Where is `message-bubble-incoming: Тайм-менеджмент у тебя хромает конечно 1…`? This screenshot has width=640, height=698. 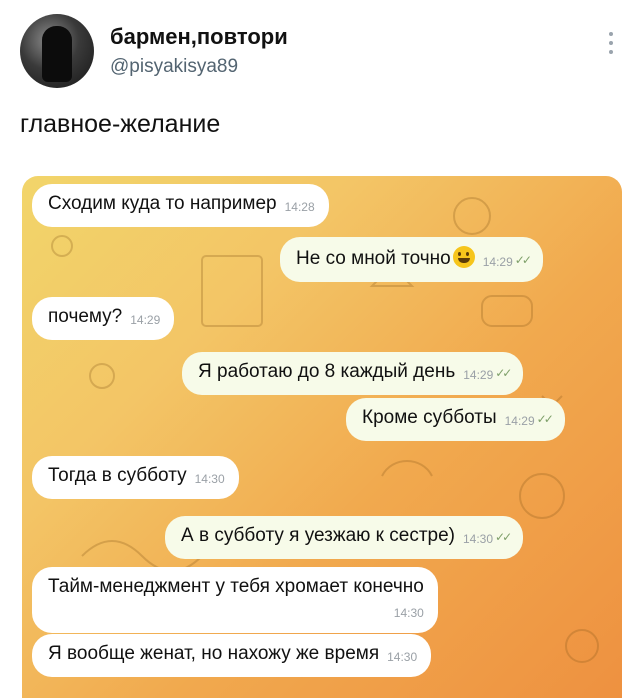 message-bubble-incoming: Тайм-менеджмент у тебя хромает конечно 1… is located at coordinates (235, 600).